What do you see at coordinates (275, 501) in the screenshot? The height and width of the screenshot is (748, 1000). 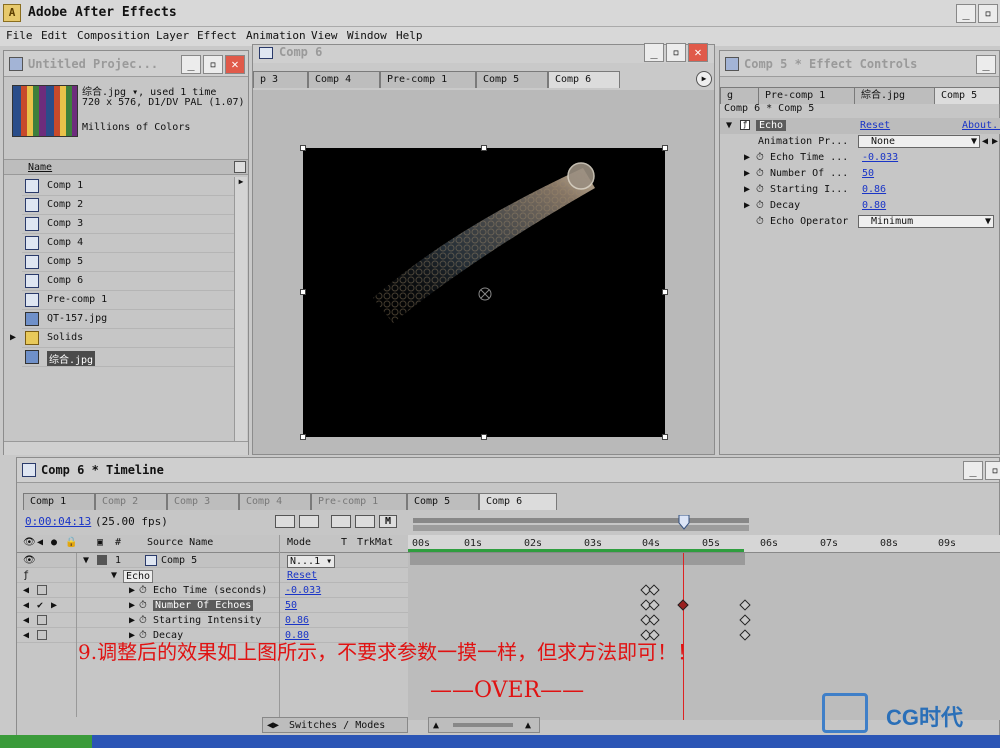 I see `timeline-tab: Comp 4` at bounding box center [275, 501].